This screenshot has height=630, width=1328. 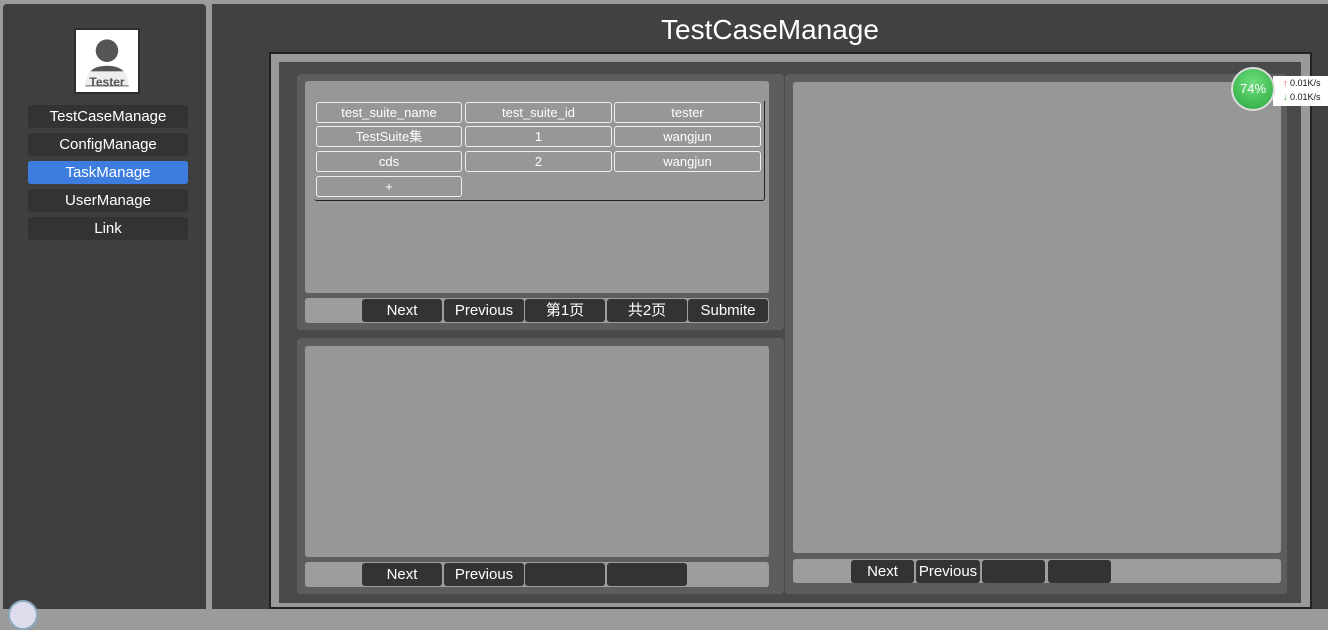 I want to click on upload-speed: 0.01K/s, so click(x=1305, y=83).